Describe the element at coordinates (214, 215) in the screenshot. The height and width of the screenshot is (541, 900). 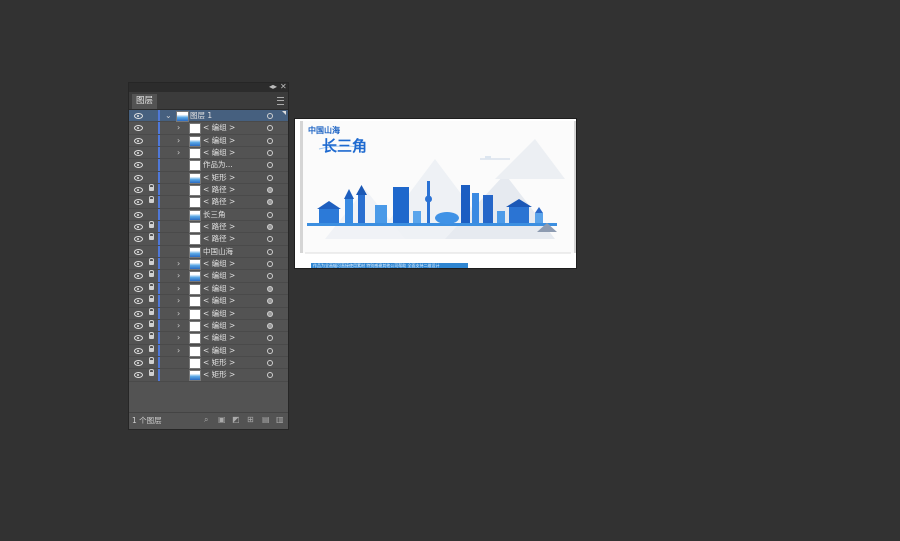
I see `layer-name: 长三角` at that location.